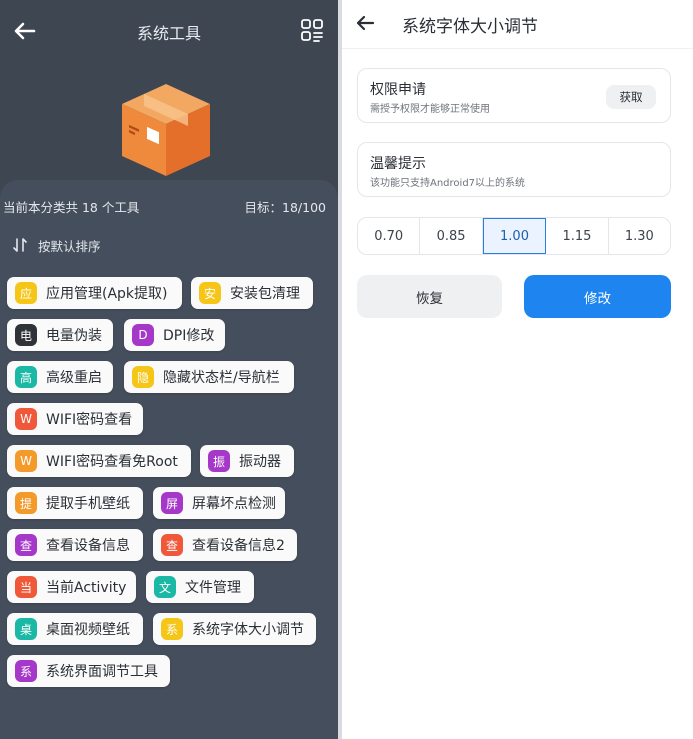 This screenshot has width=693, height=739. What do you see at coordinates (365, 23) in the screenshot?
I see `back-arrow-icon` at bounding box center [365, 23].